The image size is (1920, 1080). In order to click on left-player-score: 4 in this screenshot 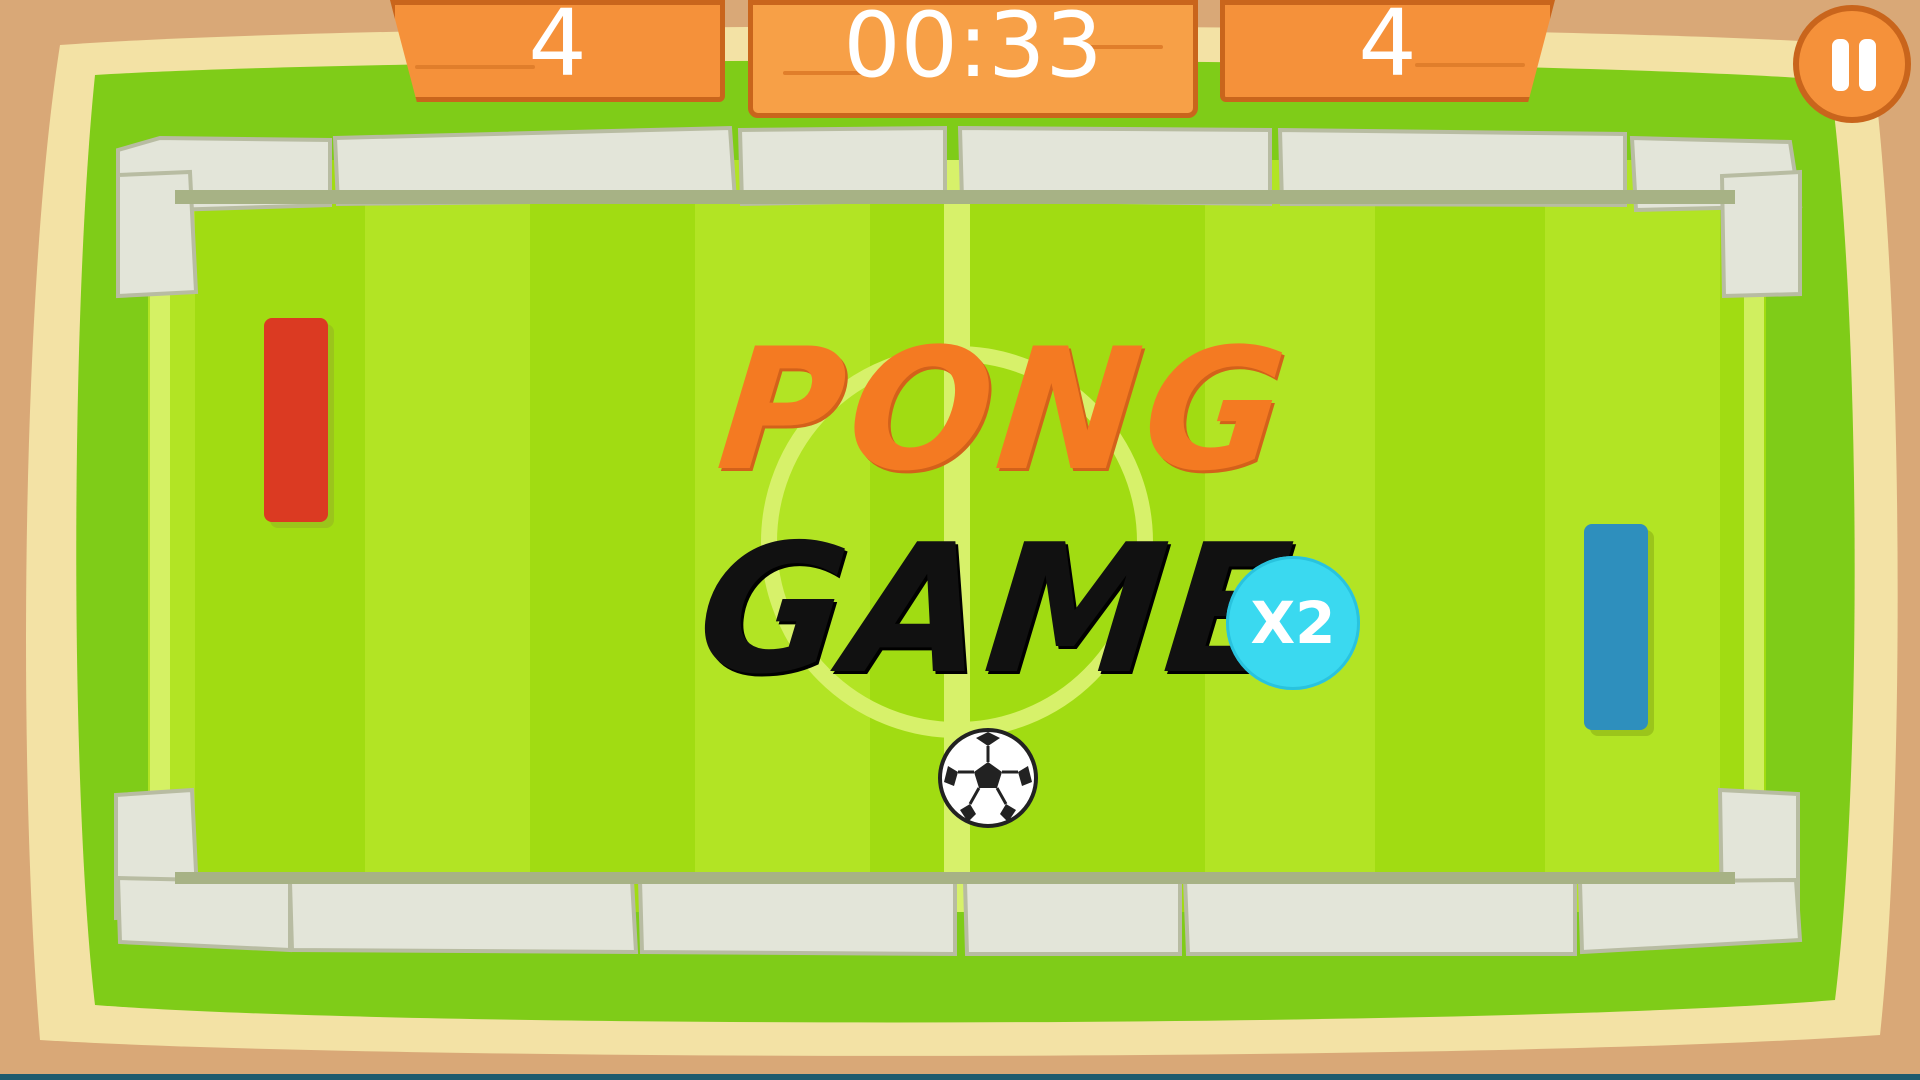, I will do `click(557, 48)`.